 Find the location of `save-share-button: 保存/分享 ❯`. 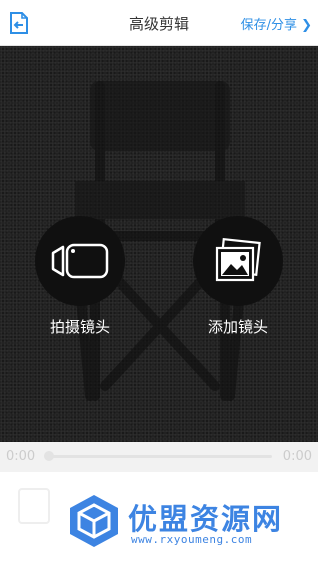

save-share-button: 保存/分享 ❯ is located at coordinates (276, 23).